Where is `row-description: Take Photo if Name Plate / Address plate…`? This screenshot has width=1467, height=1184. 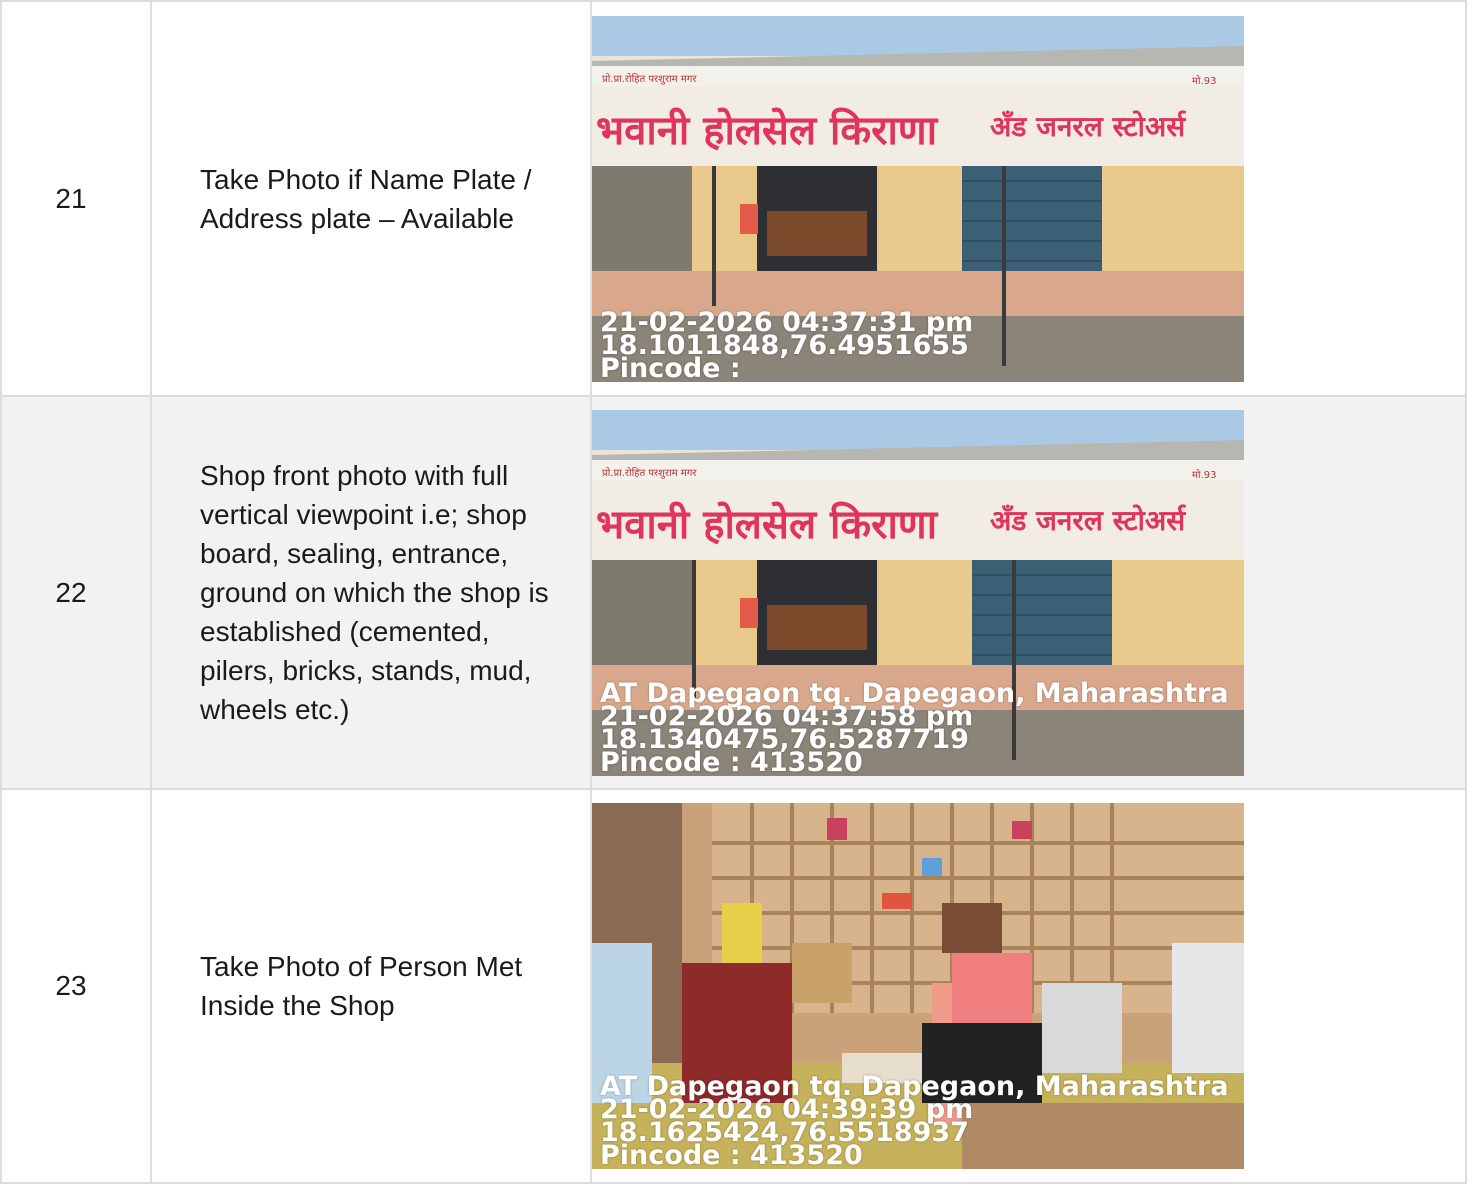 row-description: Take Photo if Name Plate / Address plate… is located at coordinates (366, 198).